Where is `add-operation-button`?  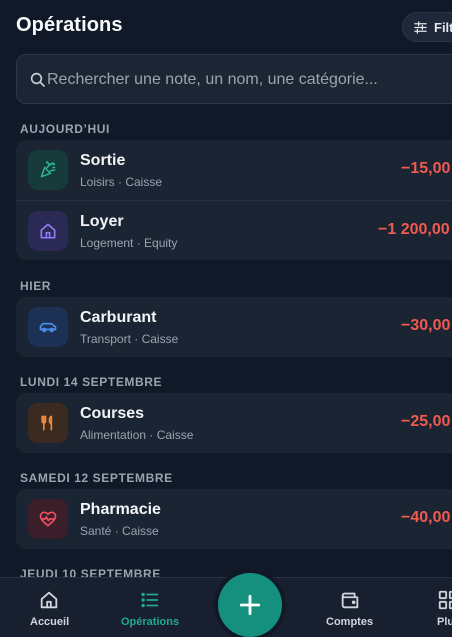 add-operation-button is located at coordinates (250, 605).